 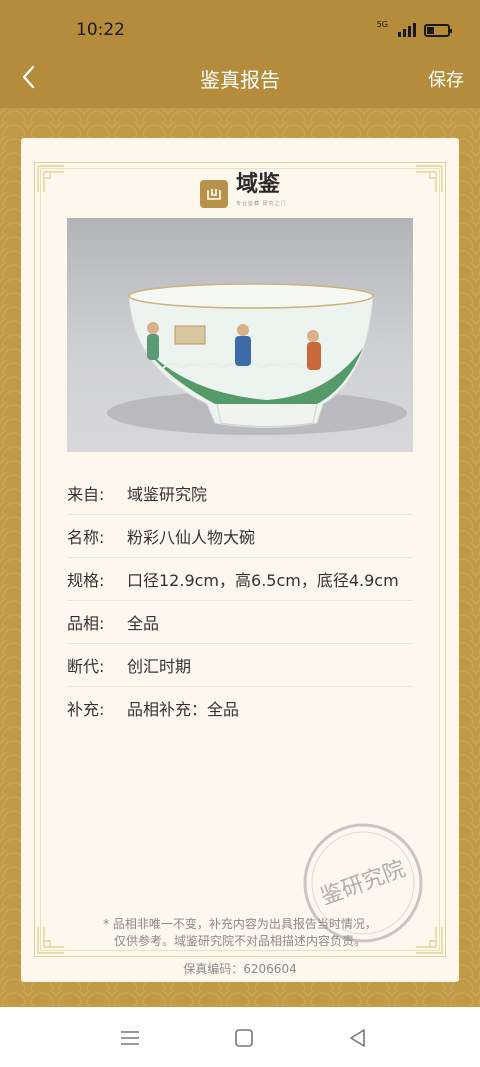 I want to click on info-label: 规格:, so click(x=86, y=580).